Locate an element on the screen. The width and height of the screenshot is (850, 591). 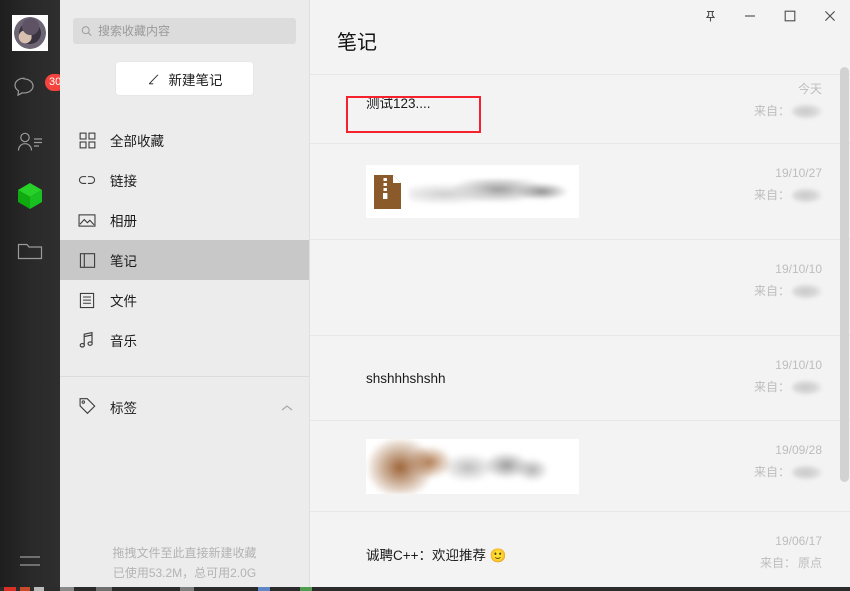
folder-icon is located at coordinates (30, 251).